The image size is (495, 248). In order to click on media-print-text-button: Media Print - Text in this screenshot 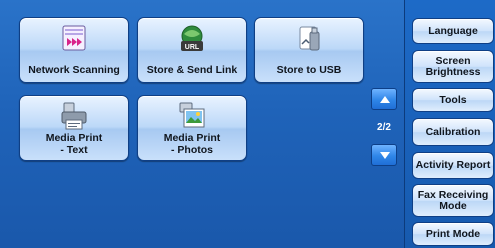, I will do `click(74, 128)`.